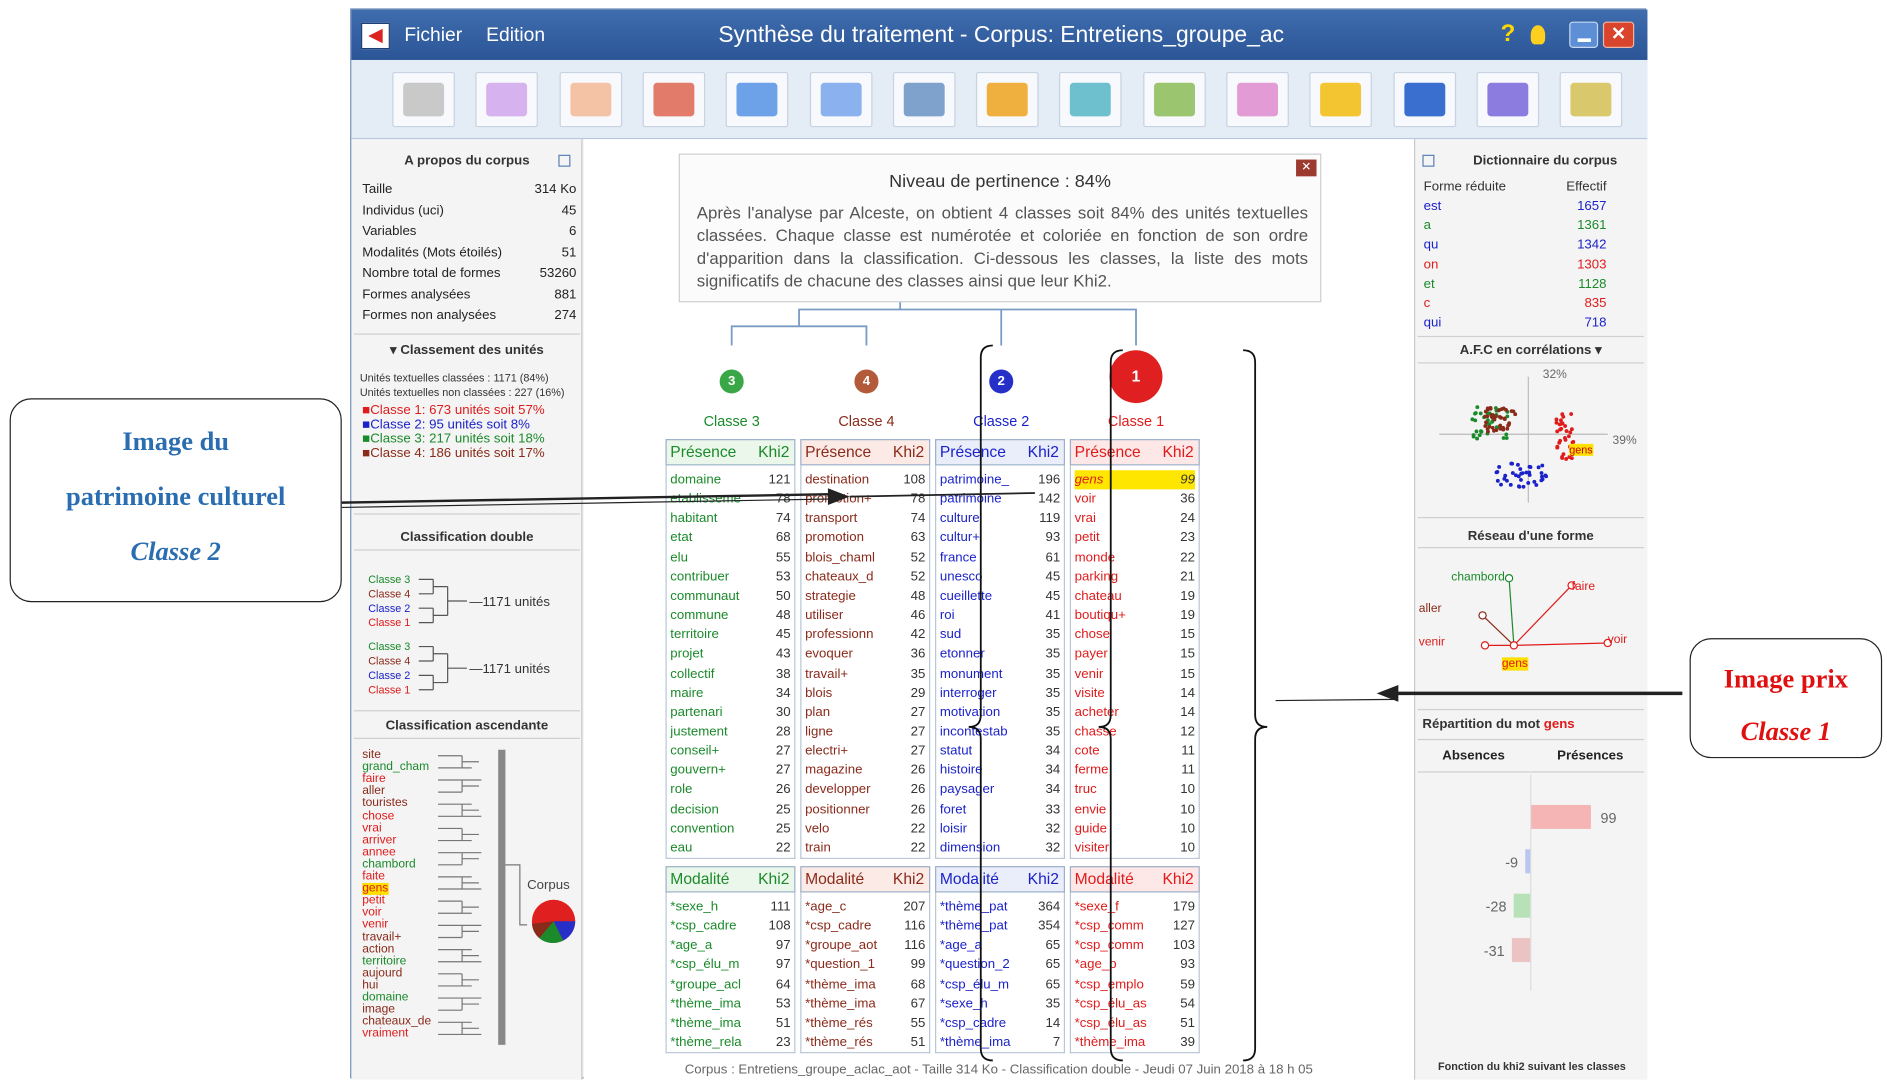 This screenshot has width=1887, height=1082. What do you see at coordinates (1618, 34) in the screenshot?
I see `close-button: ✕` at bounding box center [1618, 34].